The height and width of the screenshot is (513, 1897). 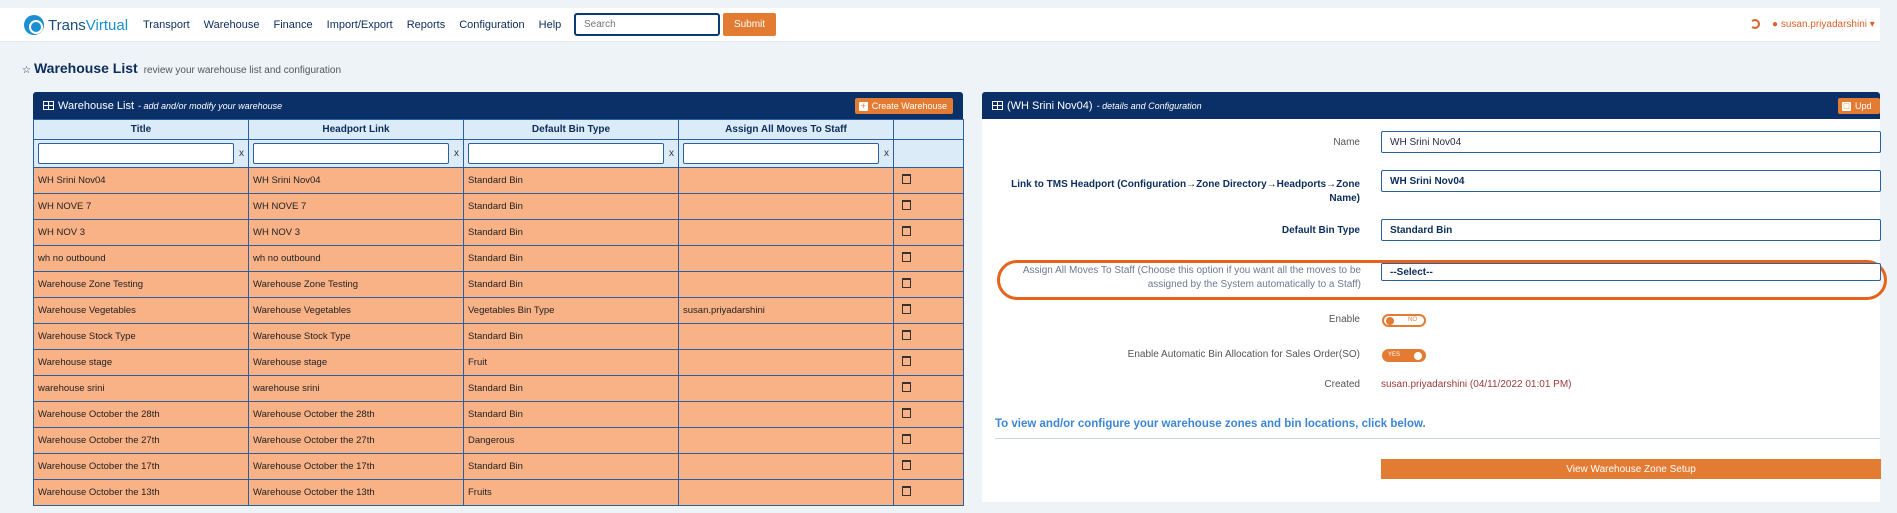 I want to click on submit-button: Submit, so click(x=749, y=24).